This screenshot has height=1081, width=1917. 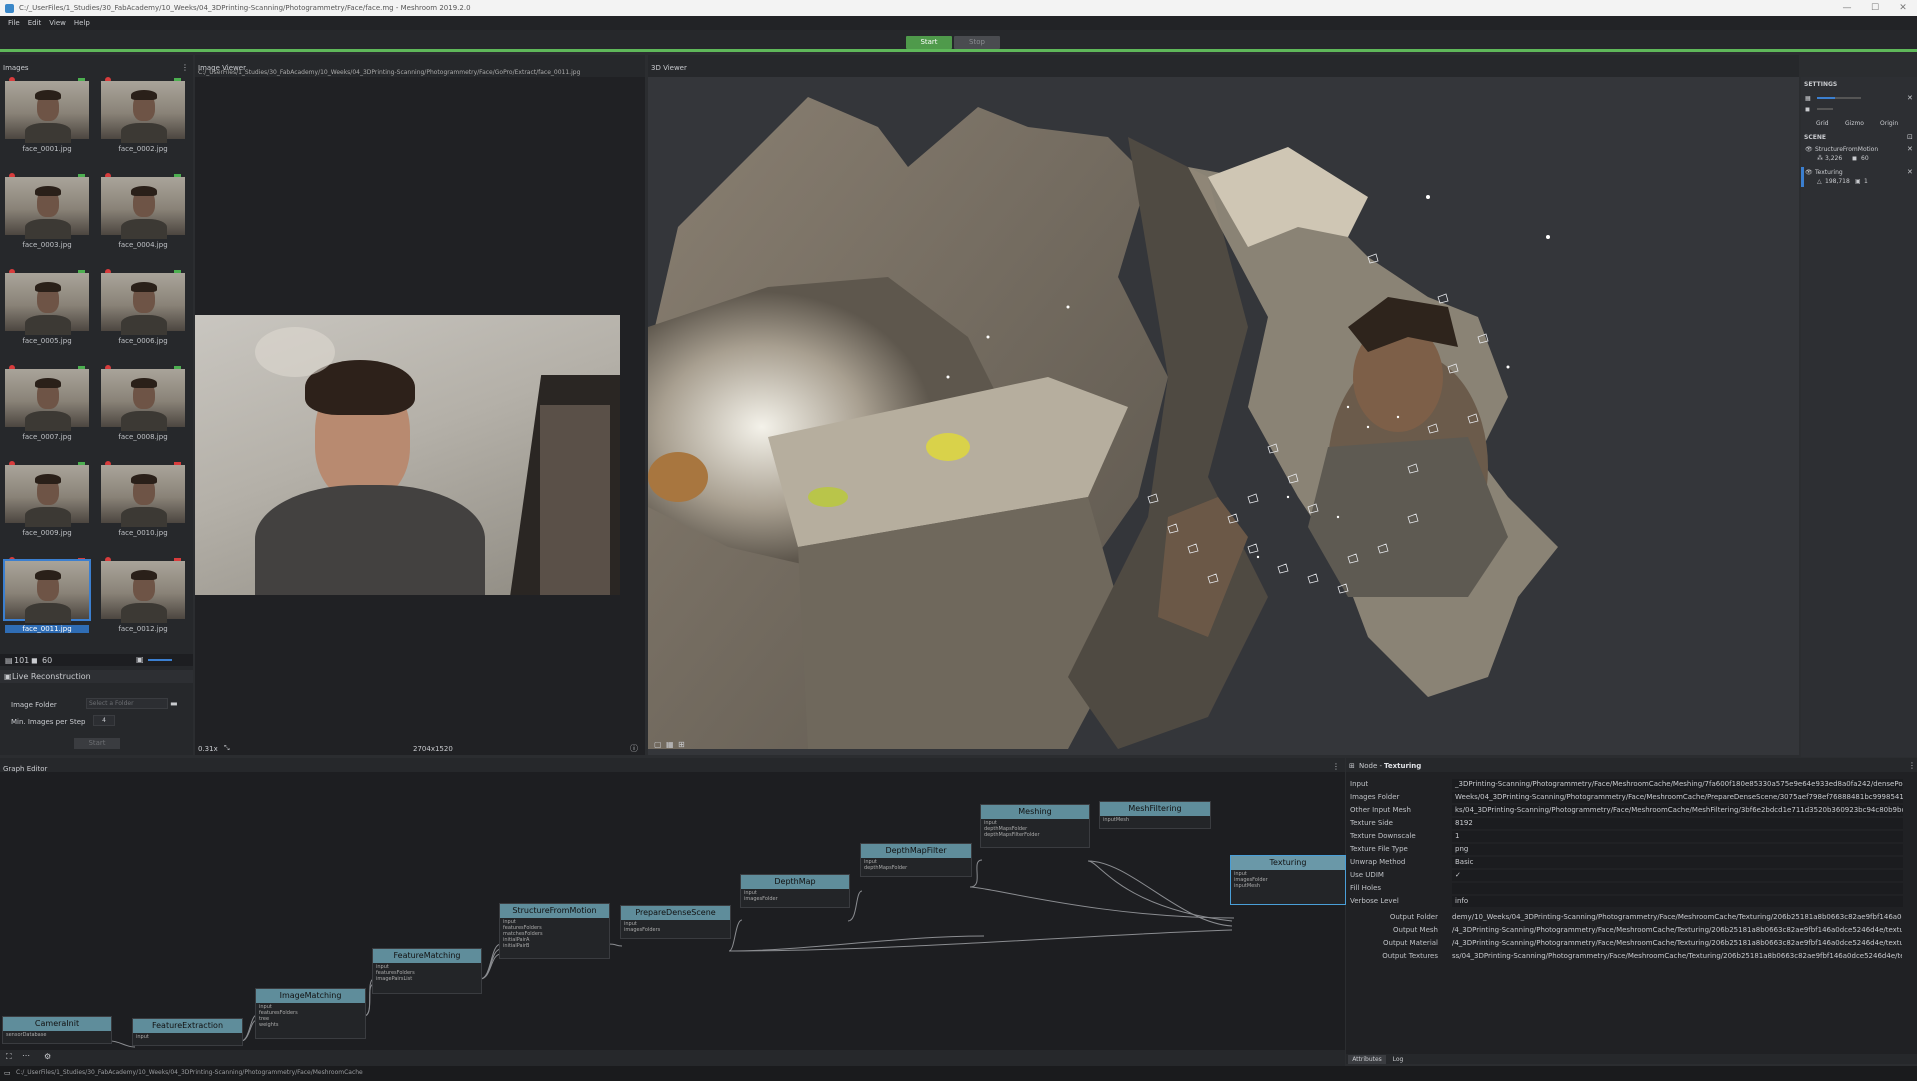 I want to click on node-depthmap: DepthMap input imagesFolder, so click(x=795, y=891).